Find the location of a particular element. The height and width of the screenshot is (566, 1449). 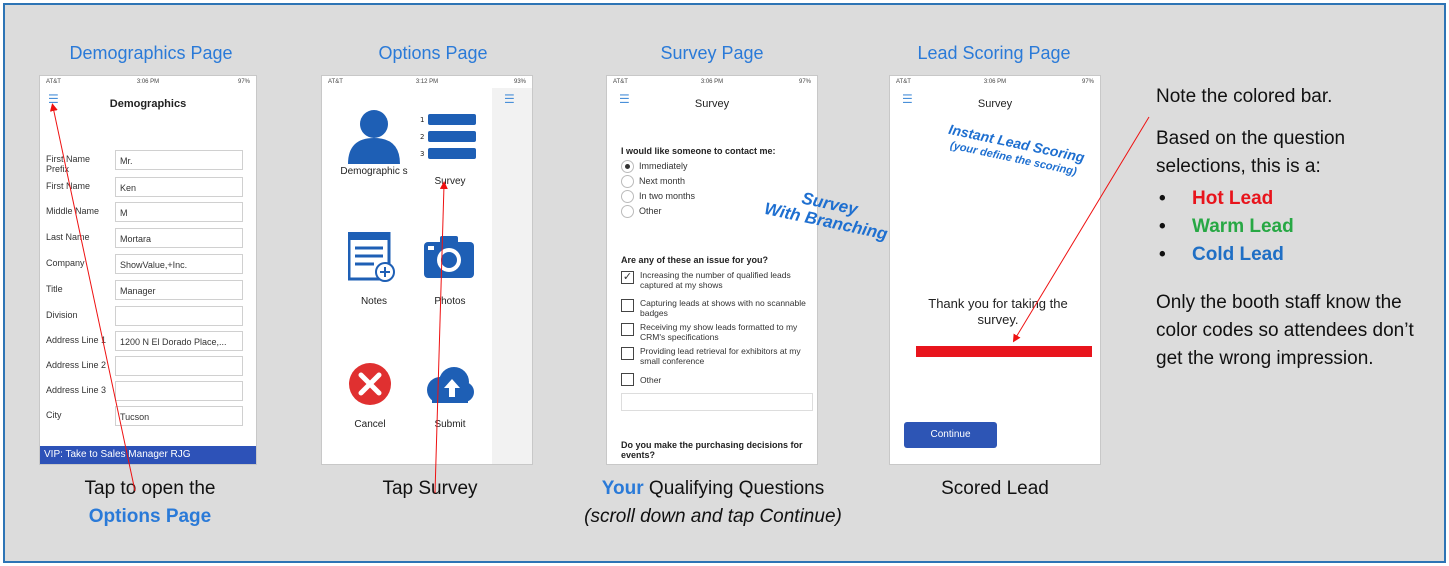

person-icon is located at coordinates (374, 134).